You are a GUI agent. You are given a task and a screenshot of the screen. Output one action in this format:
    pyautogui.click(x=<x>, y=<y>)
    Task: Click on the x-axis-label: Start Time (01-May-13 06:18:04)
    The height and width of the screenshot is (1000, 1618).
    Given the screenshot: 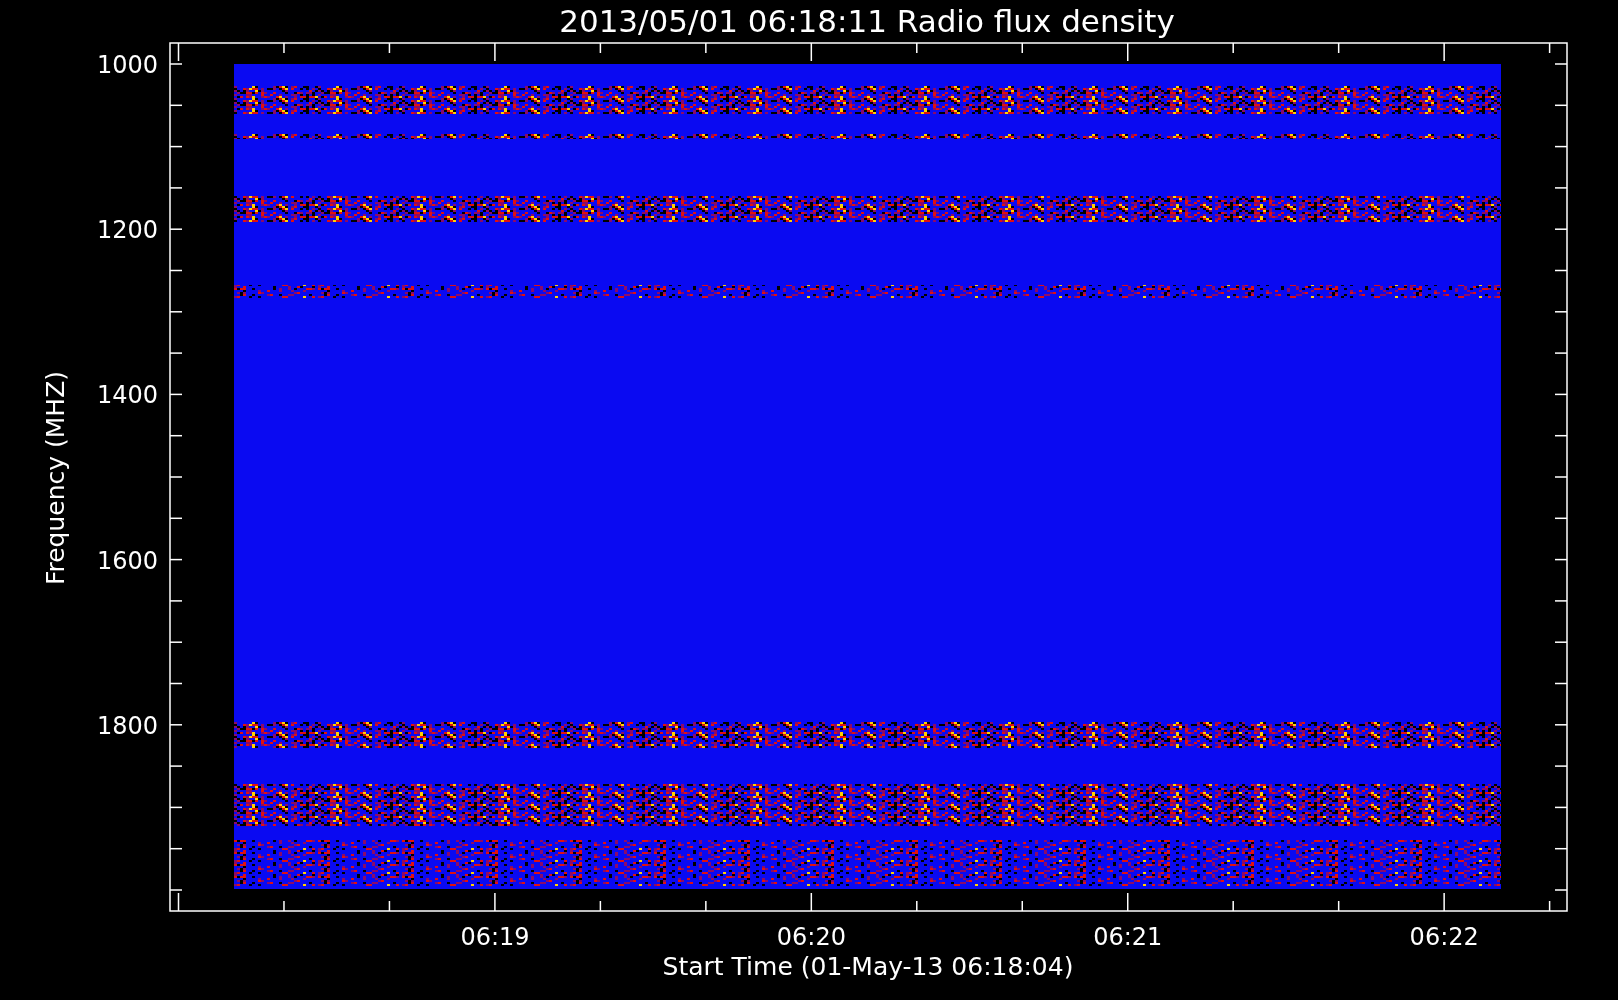 What is the action you would take?
    pyautogui.click(x=868, y=966)
    